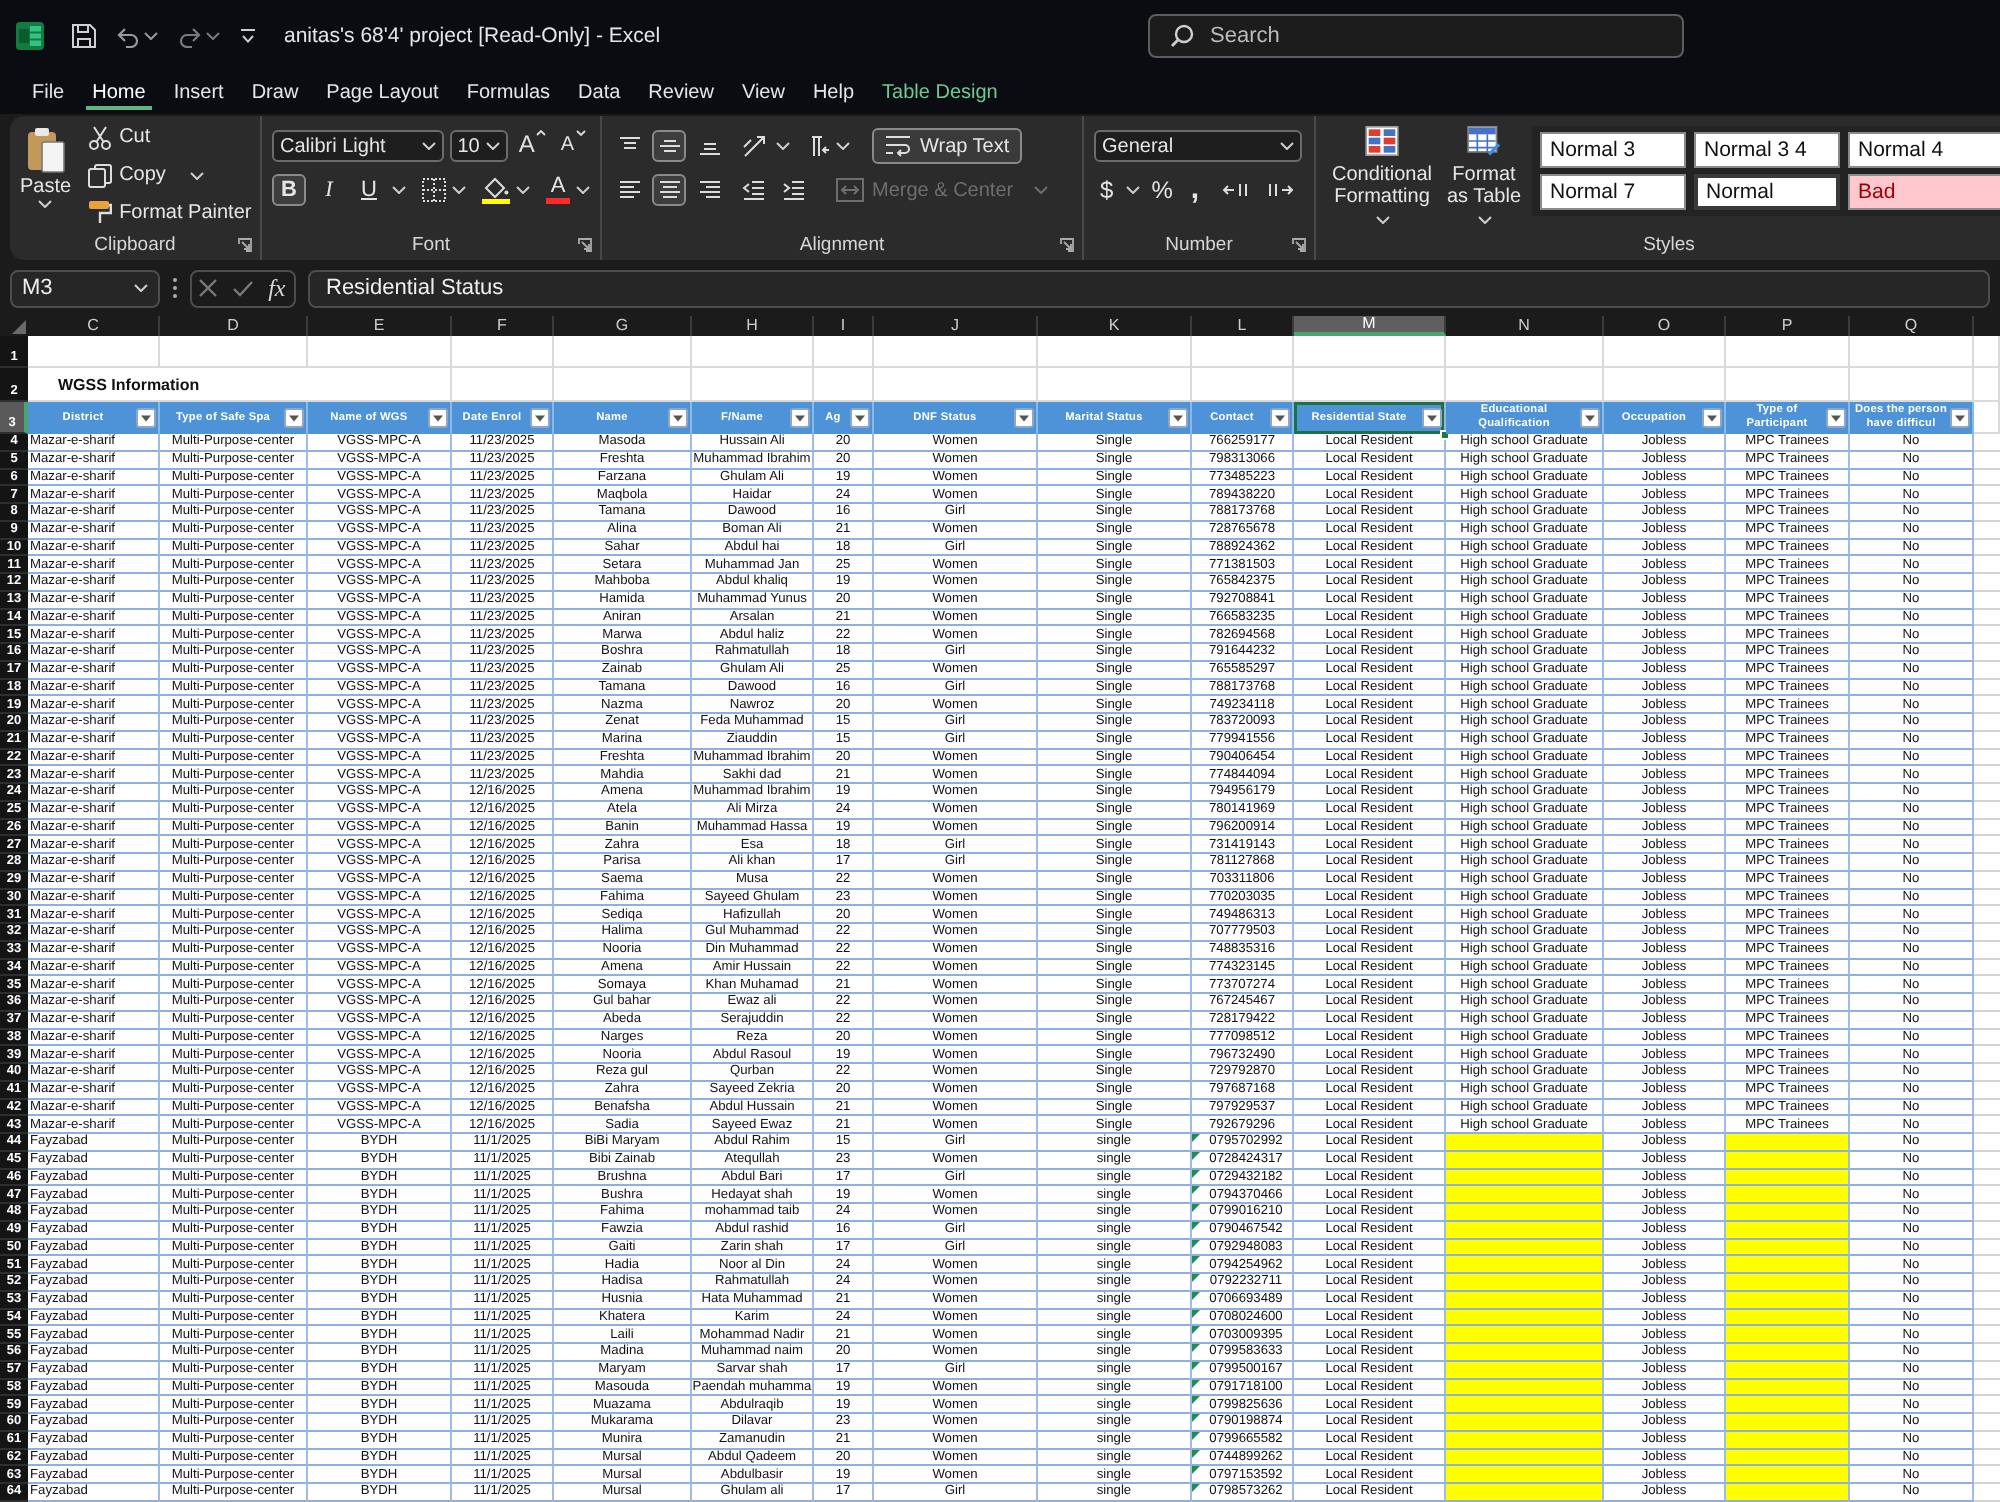 Image resolution: width=2000 pixels, height=1502 pixels. What do you see at coordinates (1279, 190) in the screenshot?
I see `decrease-decimal-icon` at bounding box center [1279, 190].